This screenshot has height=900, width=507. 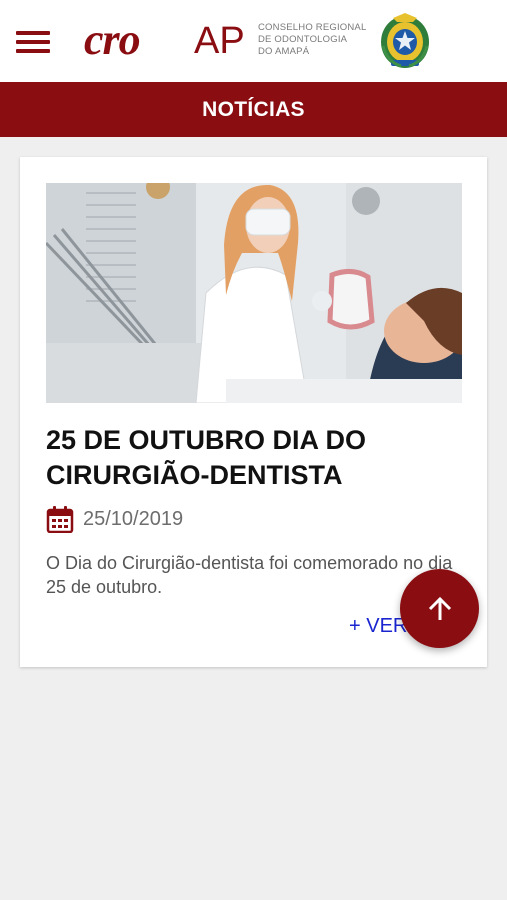 What do you see at coordinates (219, 41) in the screenshot?
I see `logo-state: AP` at bounding box center [219, 41].